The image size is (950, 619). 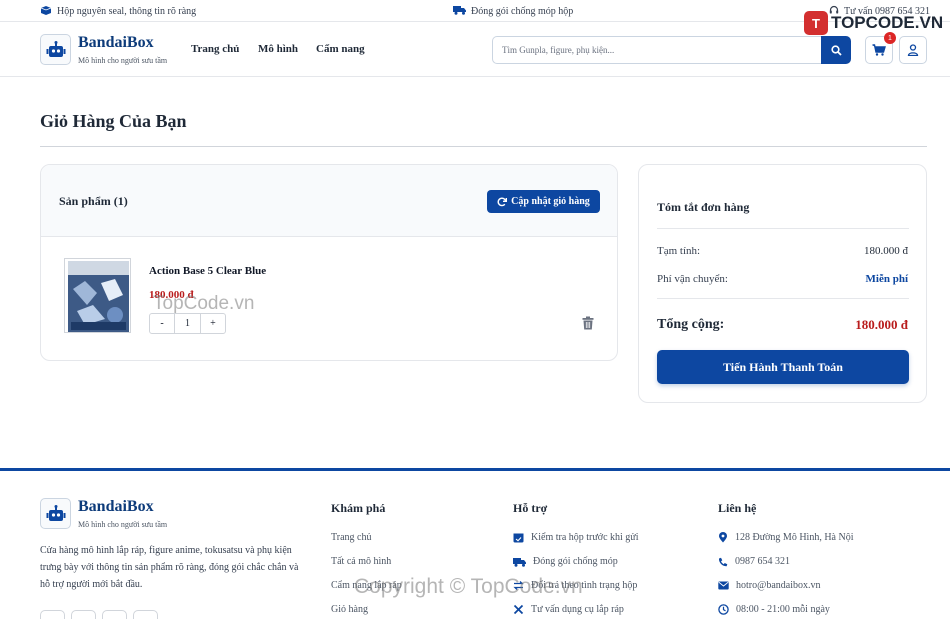 What do you see at coordinates (207, 271) in the screenshot?
I see `product-name: Action Base 5 Clear Blue` at bounding box center [207, 271].